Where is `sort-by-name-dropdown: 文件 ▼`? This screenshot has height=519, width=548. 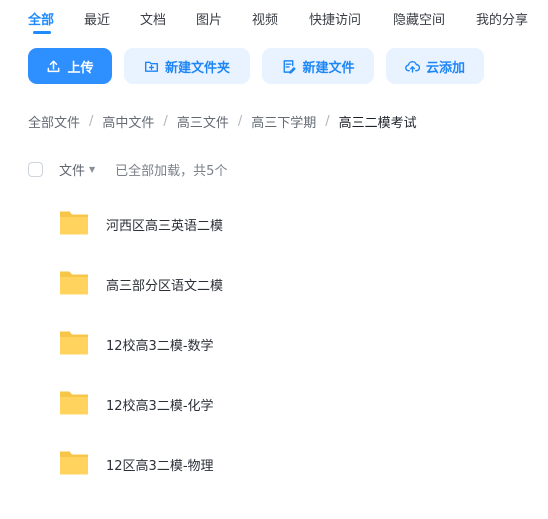 sort-by-name-dropdown: 文件 ▼ is located at coordinates (77, 169).